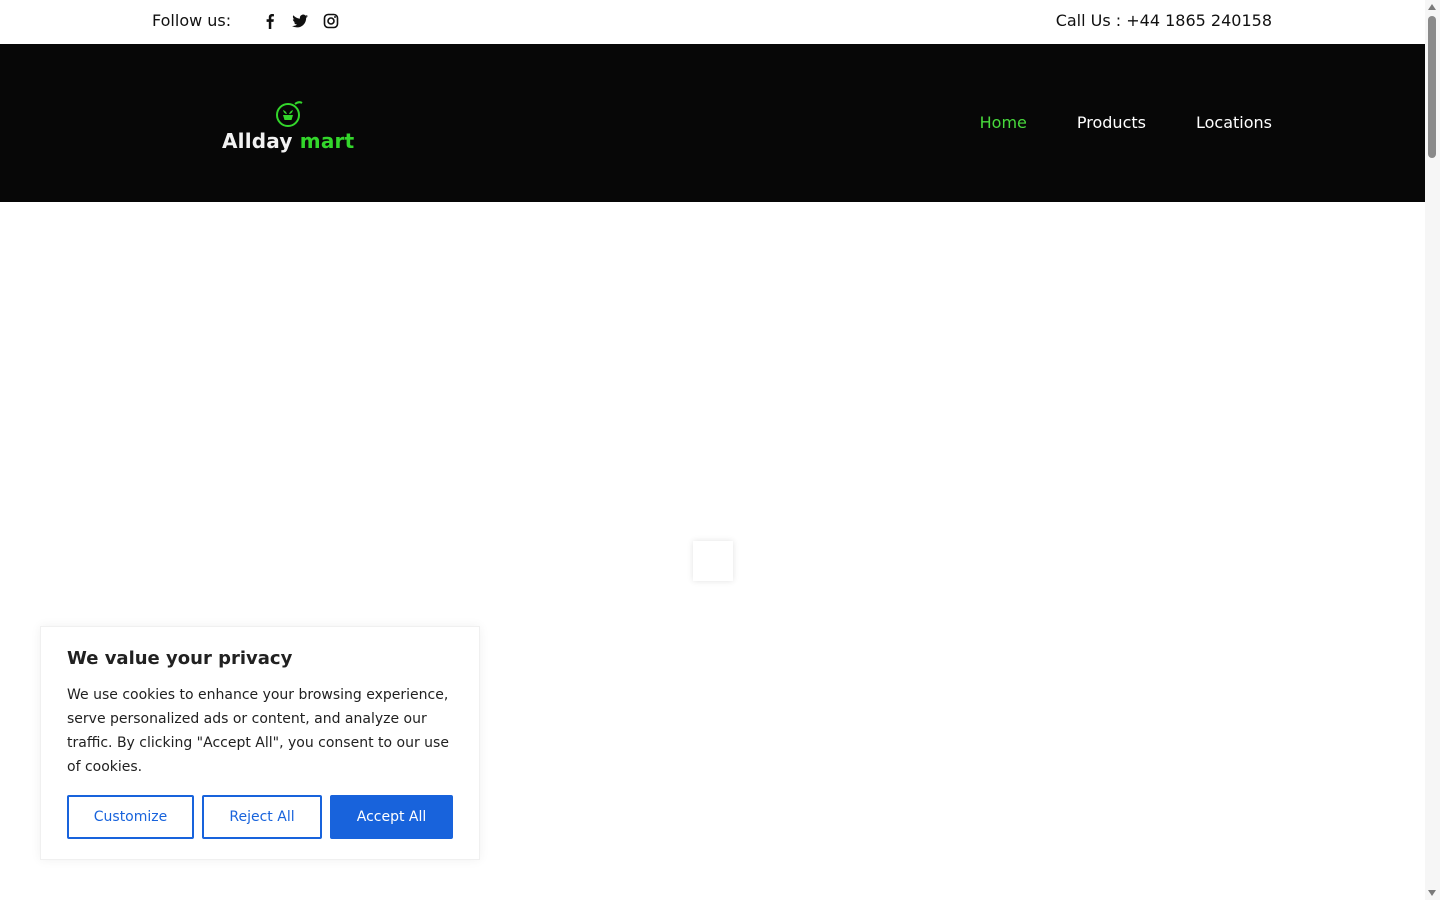 The image size is (1440, 900). I want to click on customize-button: Customize, so click(130, 817).